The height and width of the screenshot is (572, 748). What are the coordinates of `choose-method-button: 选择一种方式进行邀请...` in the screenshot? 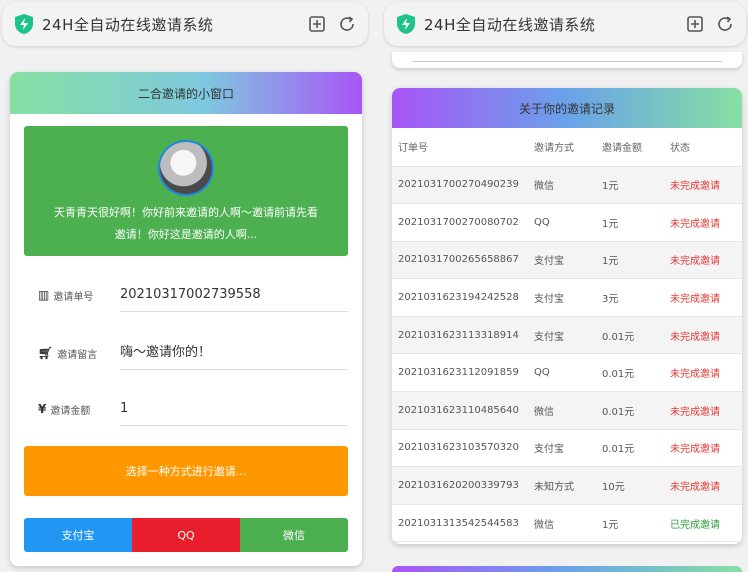 It's located at (186, 471).